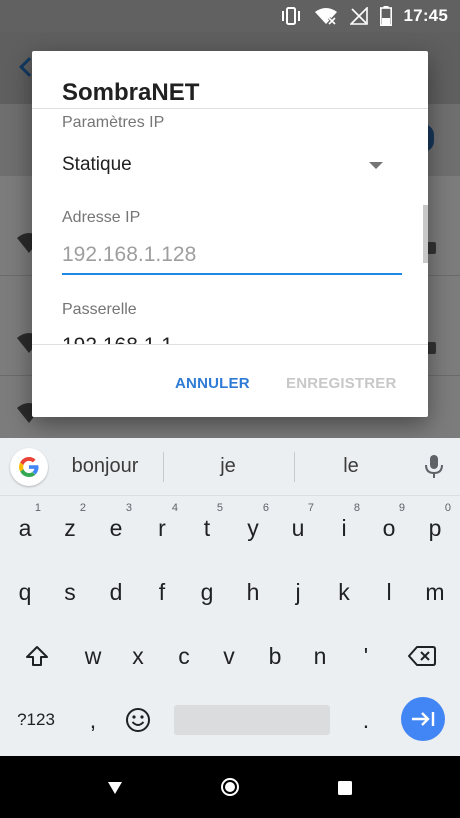  I want to click on key-row: a1z2e3r4t5y6u7i8o9p0, so click(230, 528).